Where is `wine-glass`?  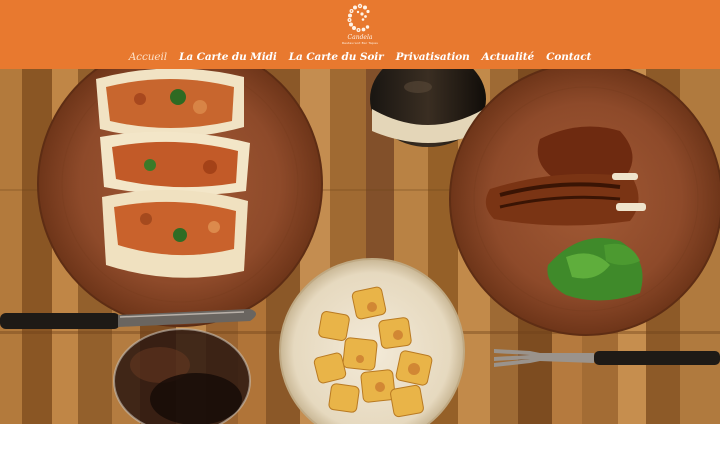 wine-glass is located at coordinates (182, 376).